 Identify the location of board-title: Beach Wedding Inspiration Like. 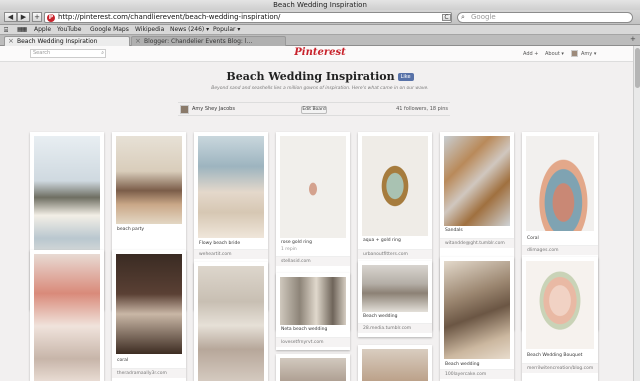
(320, 76).